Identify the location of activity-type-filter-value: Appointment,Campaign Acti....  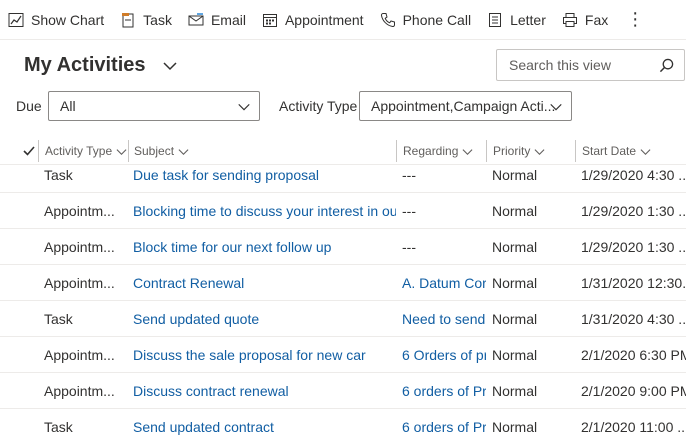
(463, 106).